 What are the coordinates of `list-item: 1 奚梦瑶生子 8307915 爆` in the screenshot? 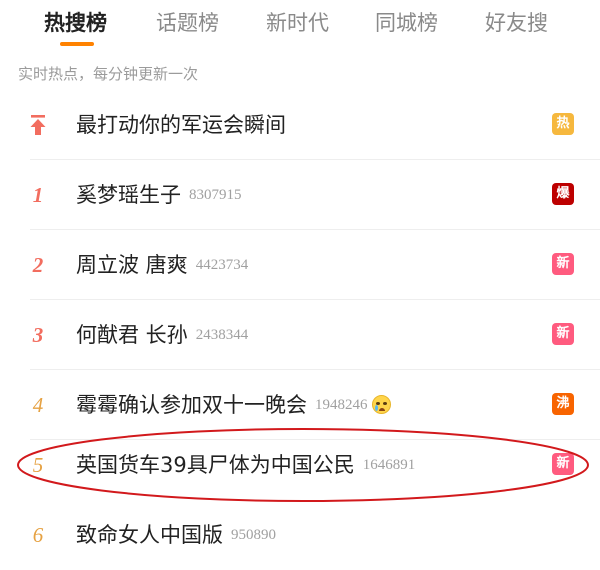 It's located at (300, 195).